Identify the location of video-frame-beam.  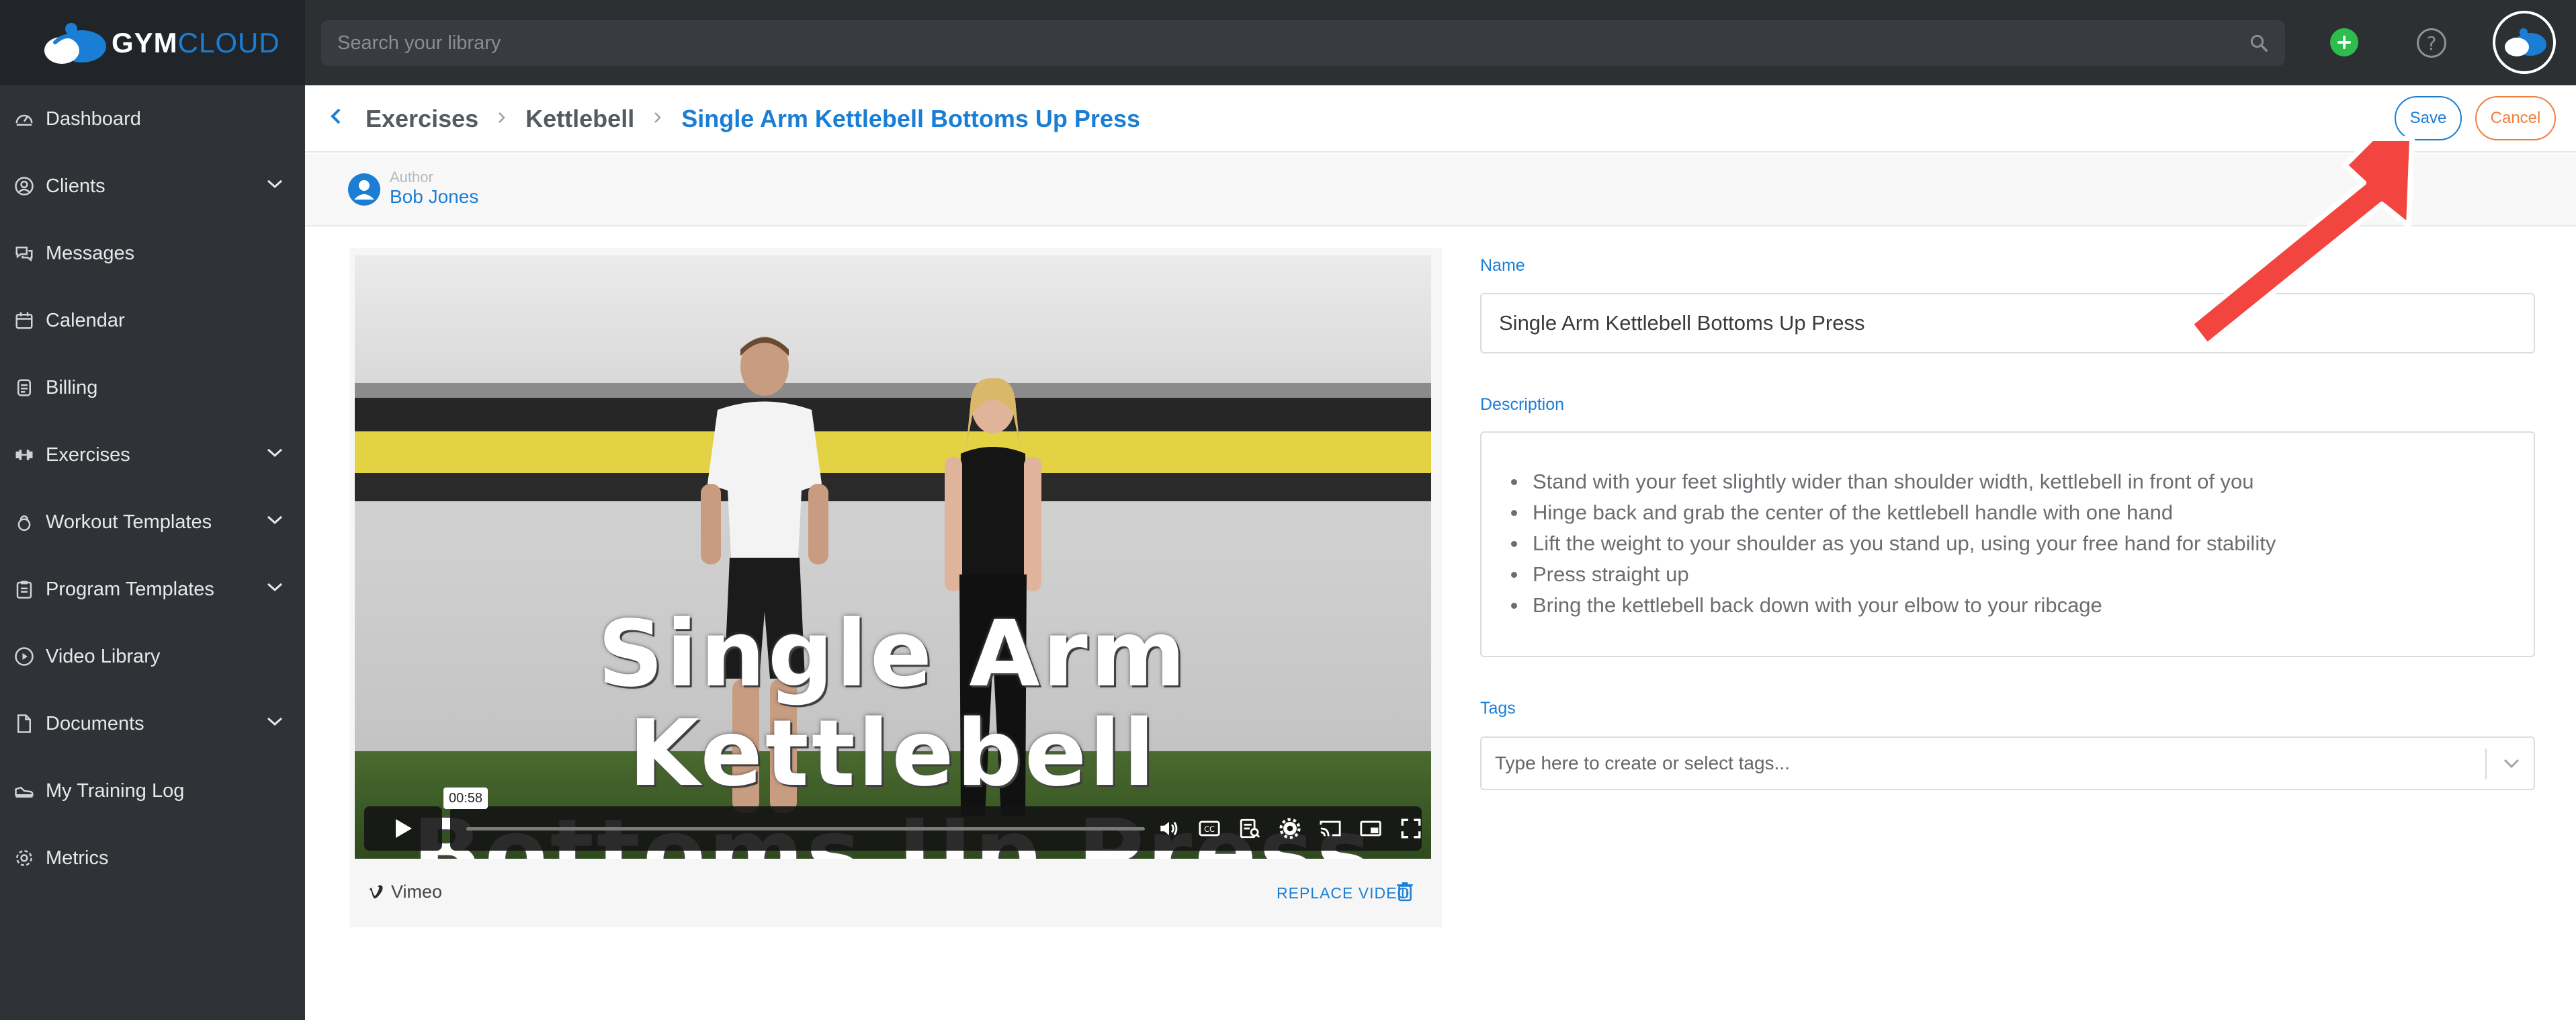
(893, 390).